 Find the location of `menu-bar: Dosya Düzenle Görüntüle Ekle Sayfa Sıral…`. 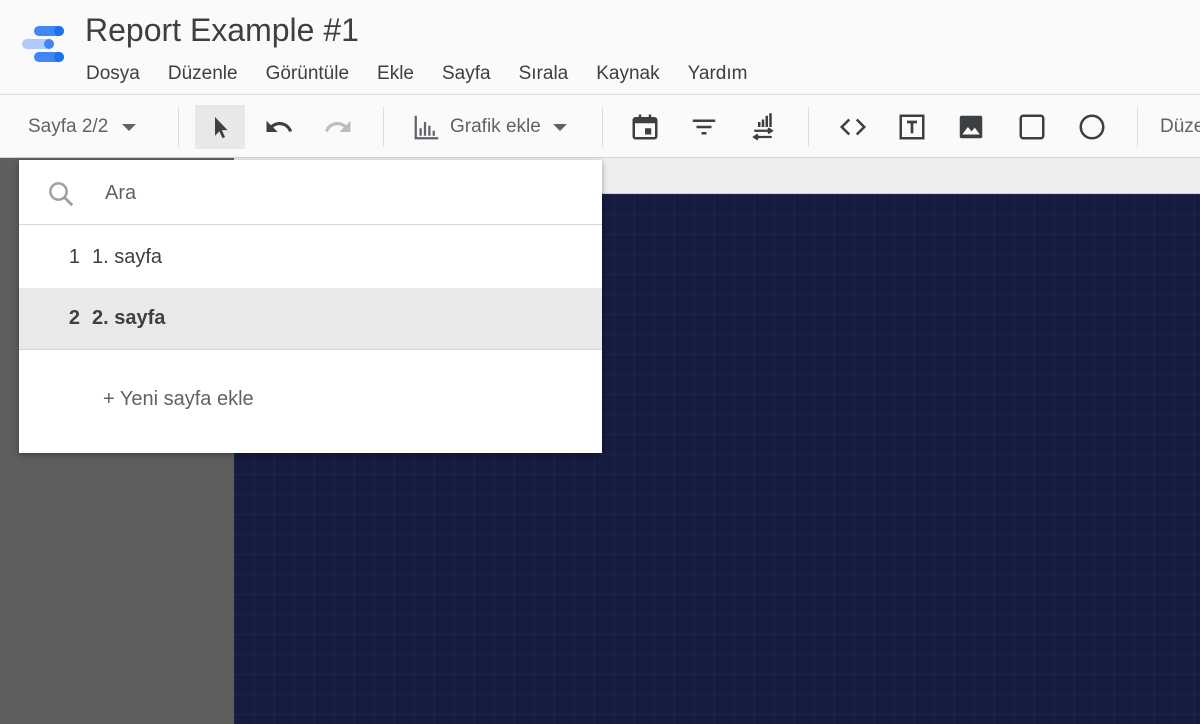

menu-bar: Dosya Düzenle Görüntüle Ekle Sayfa Sıral… is located at coordinates (416, 74).